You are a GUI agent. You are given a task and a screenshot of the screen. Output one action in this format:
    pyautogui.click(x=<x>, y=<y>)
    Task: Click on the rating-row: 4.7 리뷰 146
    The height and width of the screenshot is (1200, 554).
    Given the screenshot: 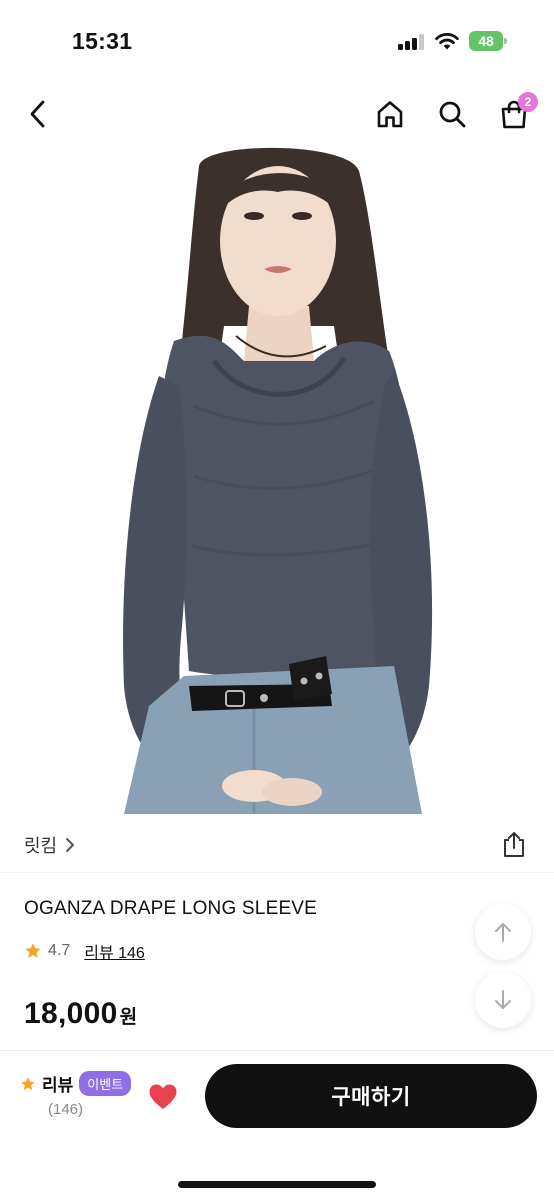 What is the action you would take?
    pyautogui.click(x=84, y=951)
    